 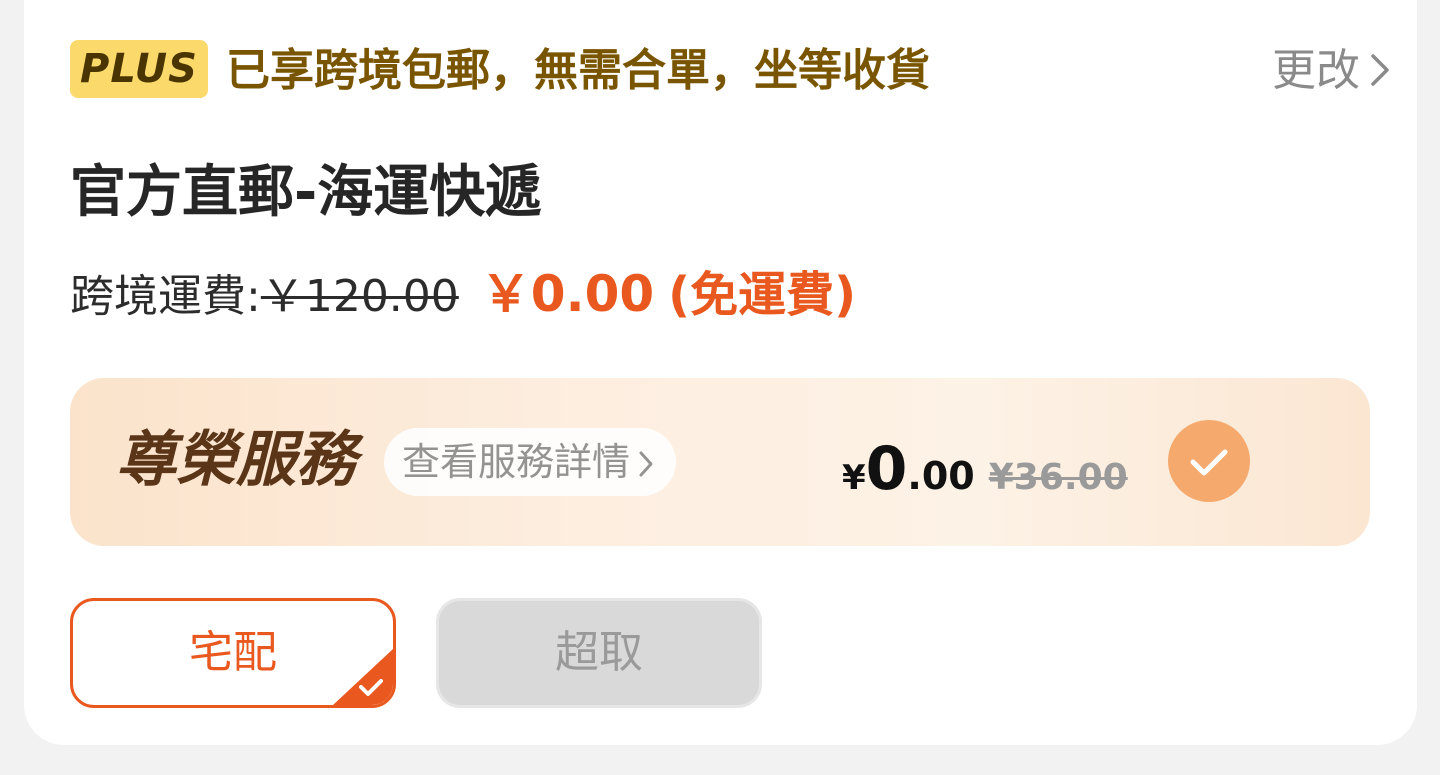 What do you see at coordinates (578, 70) in the screenshot?
I see `plus-promo-text: 已享跨境包郵，無需合單，坐等收貨` at bounding box center [578, 70].